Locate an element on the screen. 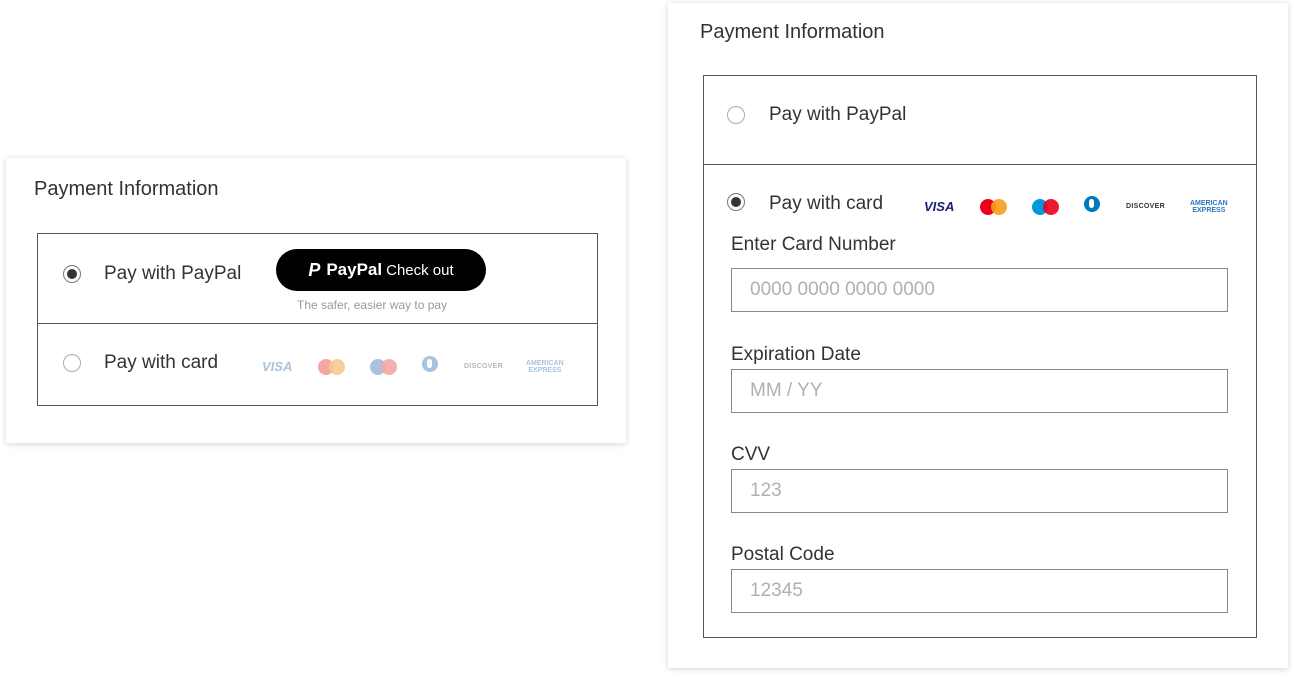 The height and width of the screenshot is (677, 1294). paypal-tagline: The safer, easier way to pay is located at coordinates (372, 305).